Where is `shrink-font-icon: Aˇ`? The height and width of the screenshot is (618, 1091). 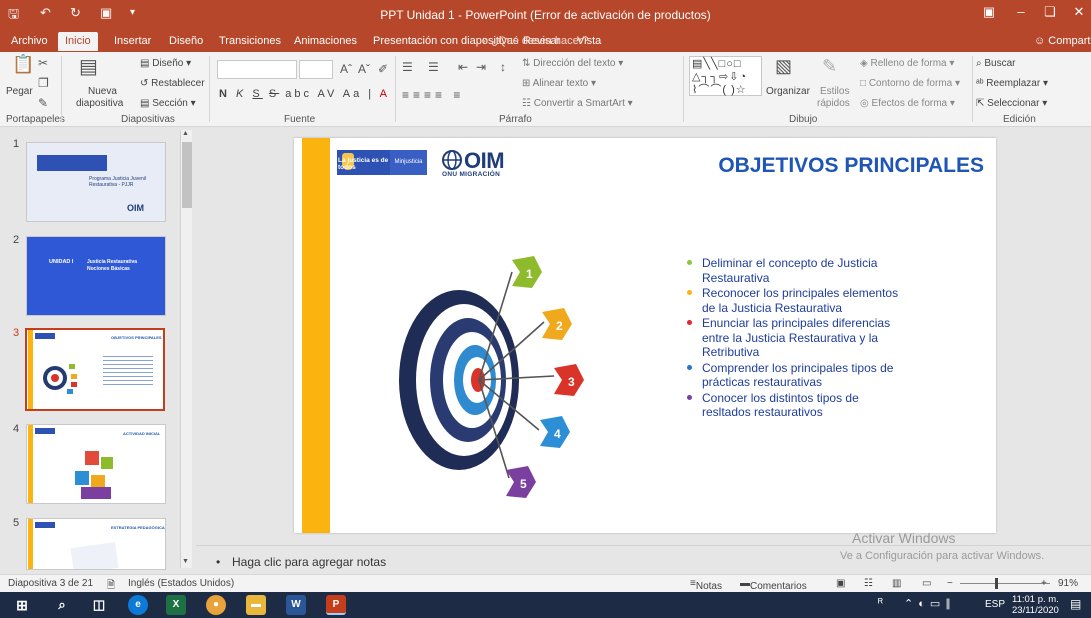
shrink-font-icon: Aˇ is located at coordinates (364, 69).